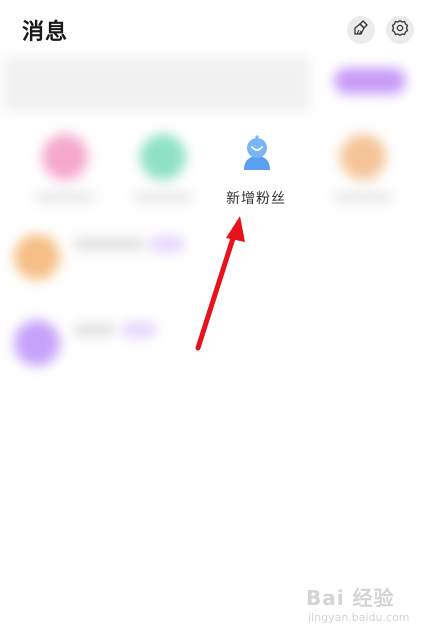 This screenshot has height=635, width=426. I want to click on page-title: 消息, so click(45, 32).